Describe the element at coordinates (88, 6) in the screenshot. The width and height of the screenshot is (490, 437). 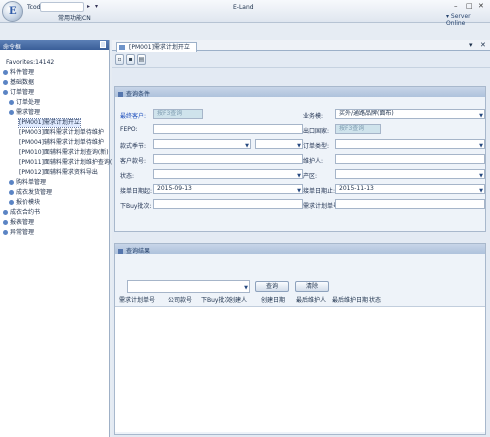
I see `go-icon: ▸` at that location.